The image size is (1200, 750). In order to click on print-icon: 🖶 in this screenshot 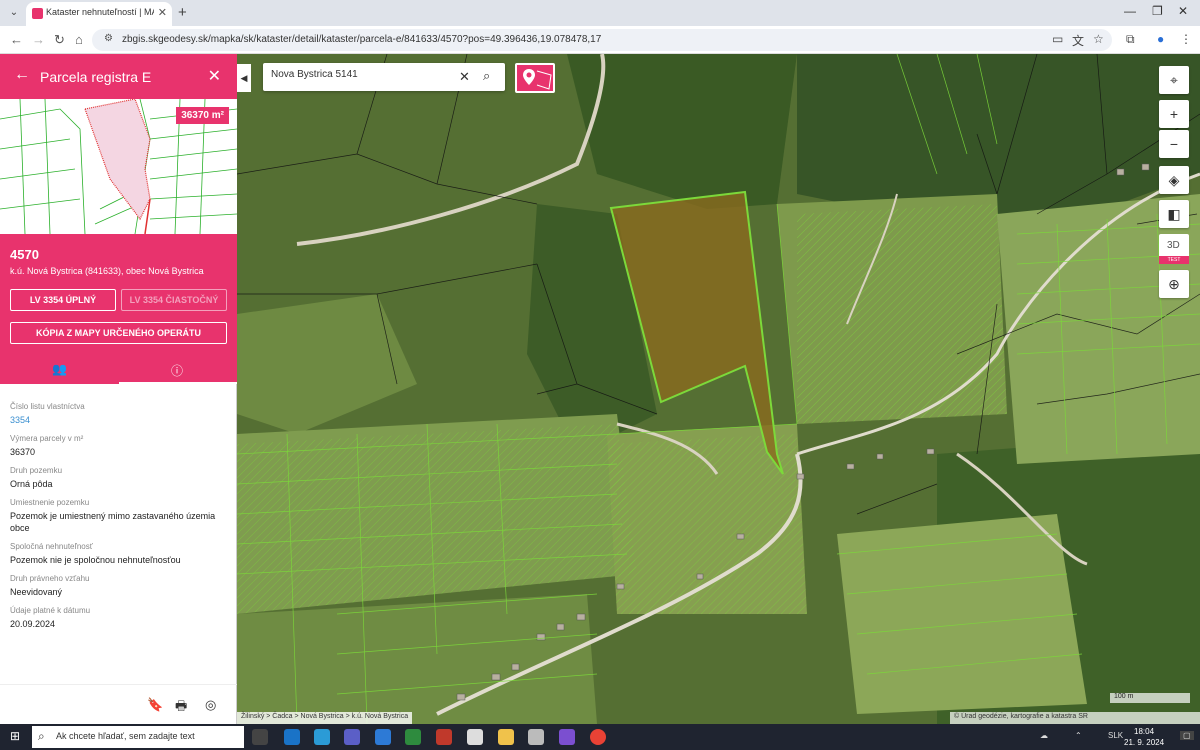, I will do `click(181, 708)`.